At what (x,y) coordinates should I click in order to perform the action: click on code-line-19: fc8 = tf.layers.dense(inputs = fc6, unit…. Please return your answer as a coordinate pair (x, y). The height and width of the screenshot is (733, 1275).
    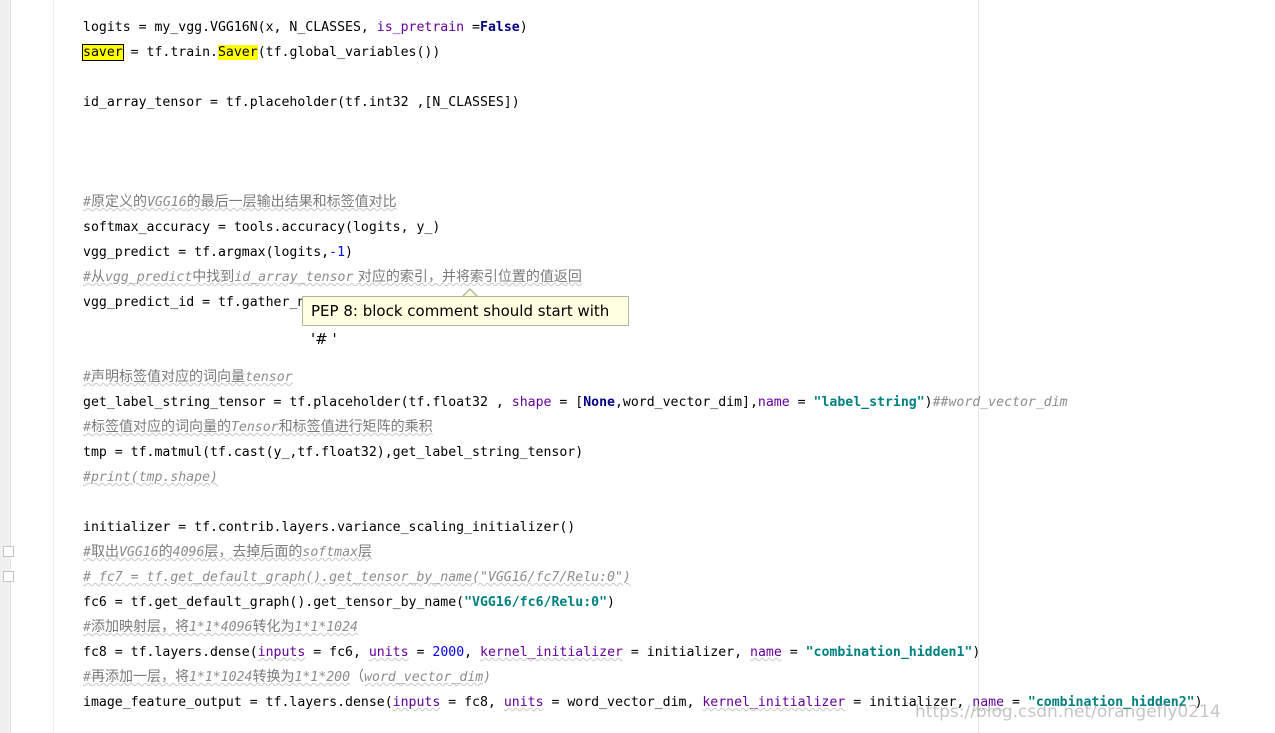
    Looking at the image, I should click on (532, 652).